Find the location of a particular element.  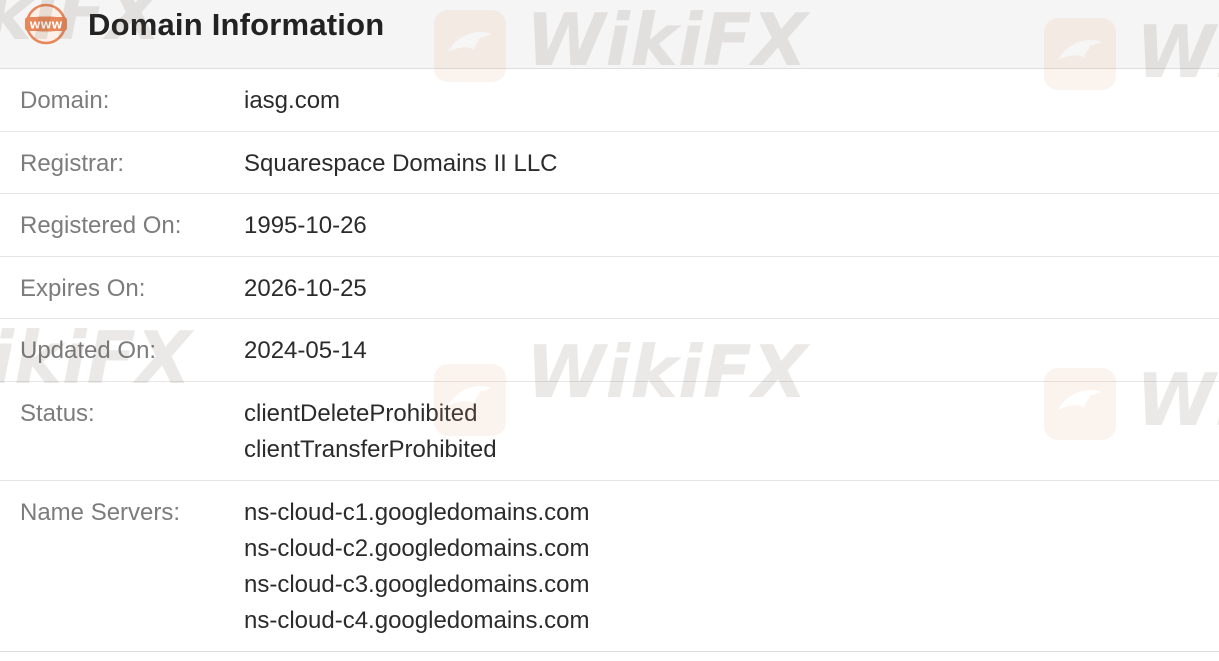

row-value: iasg.com is located at coordinates (292, 101).